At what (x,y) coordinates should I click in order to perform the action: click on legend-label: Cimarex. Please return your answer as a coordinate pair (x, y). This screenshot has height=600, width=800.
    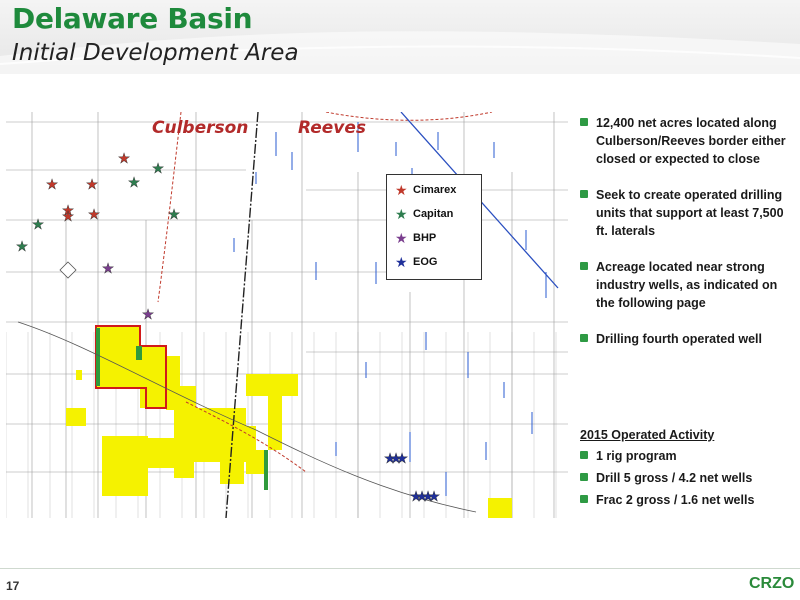
    Looking at the image, I should click on (435, 190).